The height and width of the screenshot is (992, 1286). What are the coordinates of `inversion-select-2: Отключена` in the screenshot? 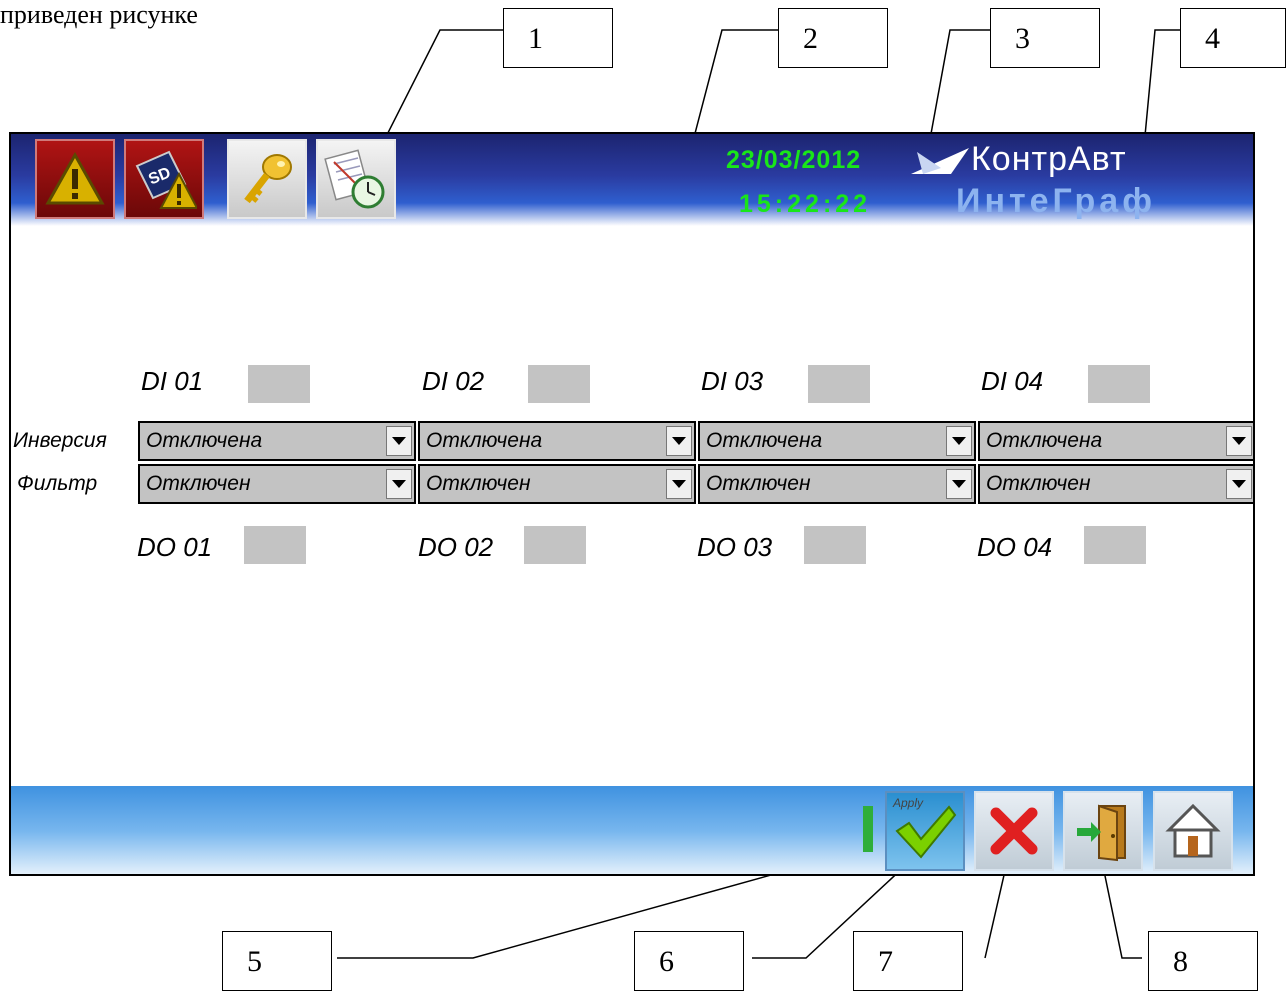 It's located at (557, 441).